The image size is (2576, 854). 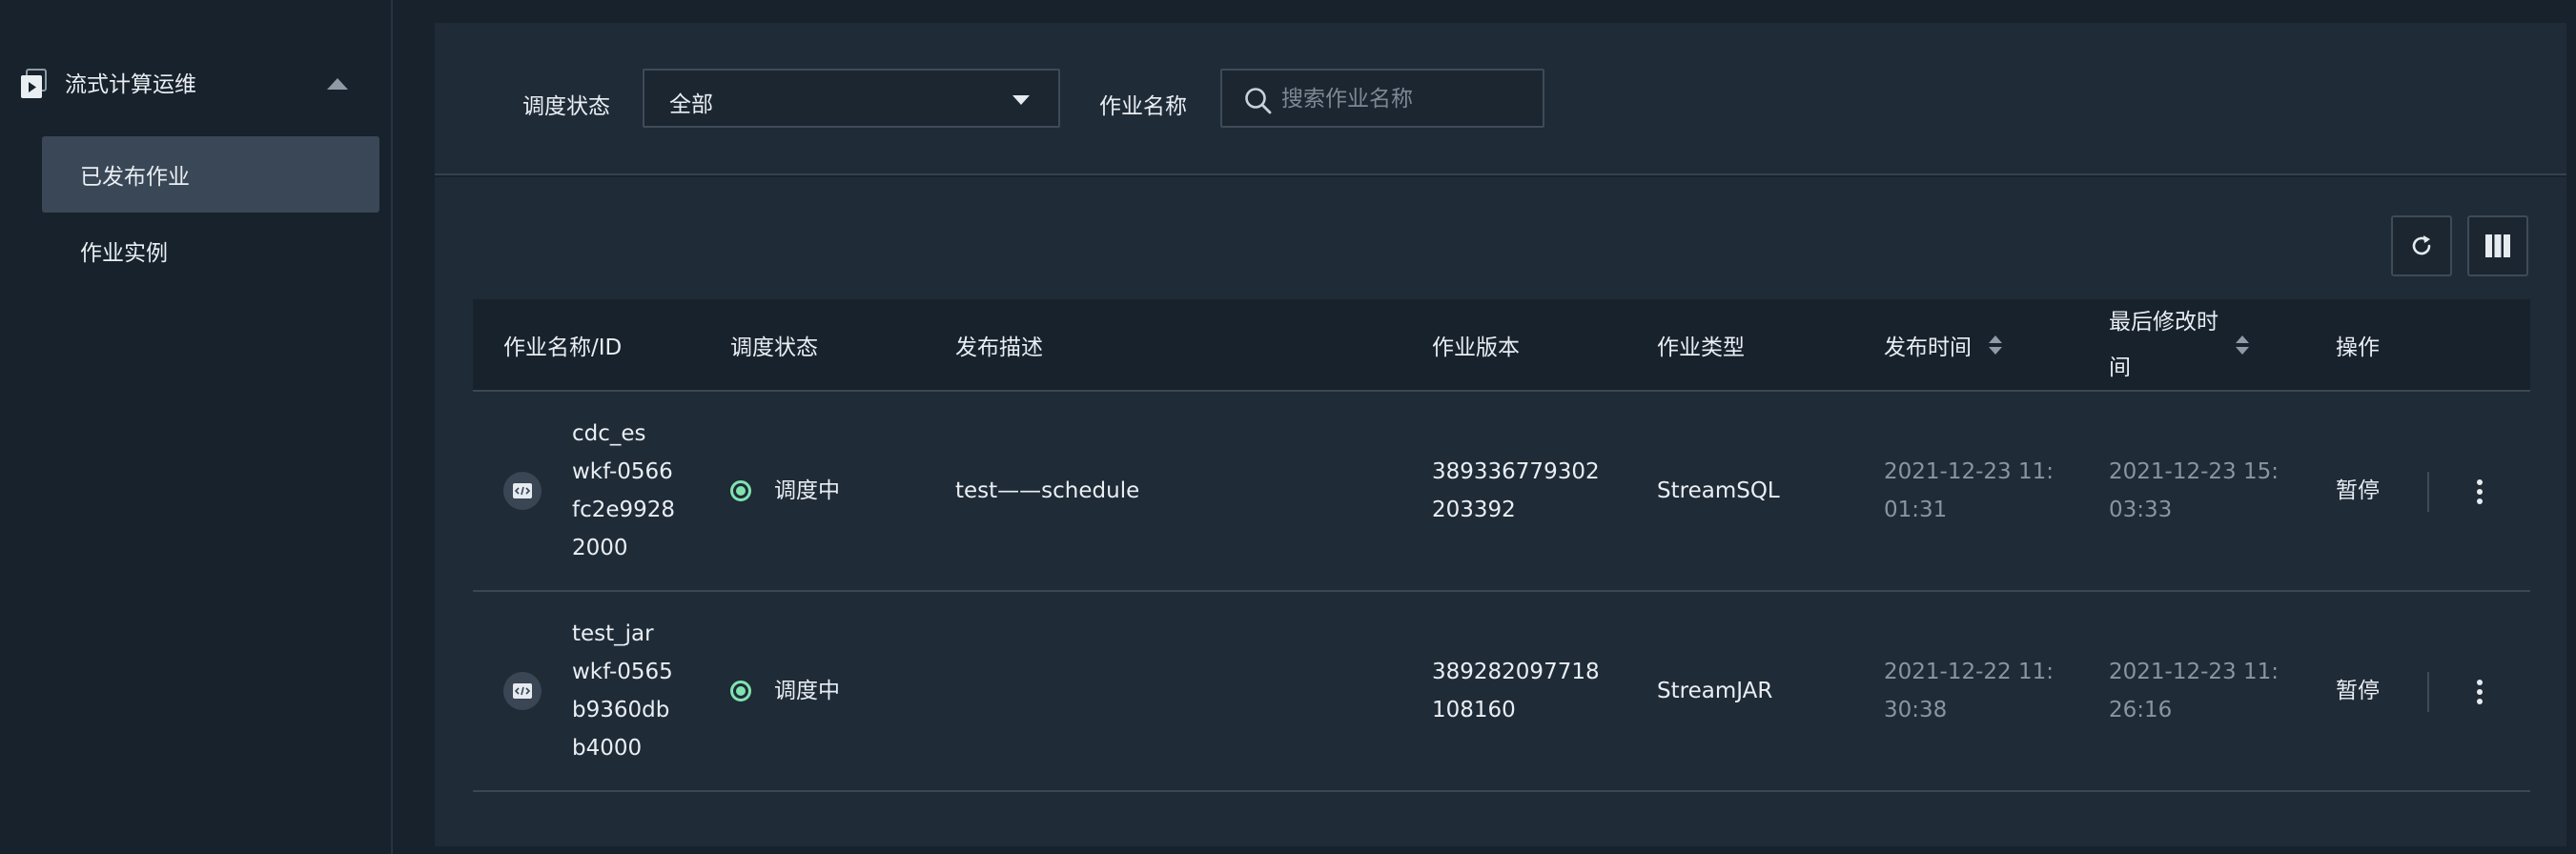 What do you see at coordinates (629, 691) in the screenshot?
I see `job-name-id: test_jar wkf-0565 b9360db b4000` at bounding box center [629, 691].